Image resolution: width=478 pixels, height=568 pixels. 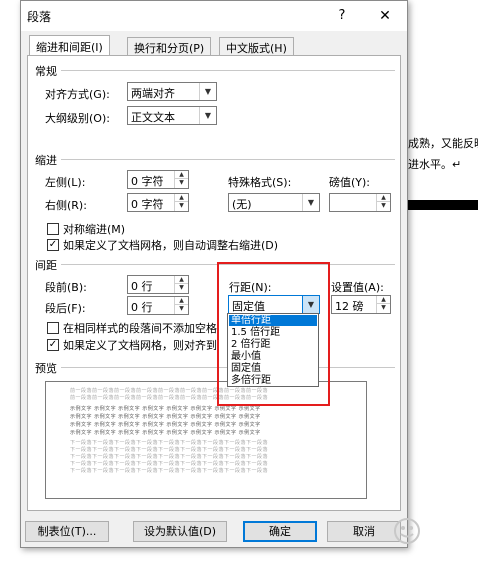 I want to click on section-spacing-title: 间距, so click(x=46, y=265).